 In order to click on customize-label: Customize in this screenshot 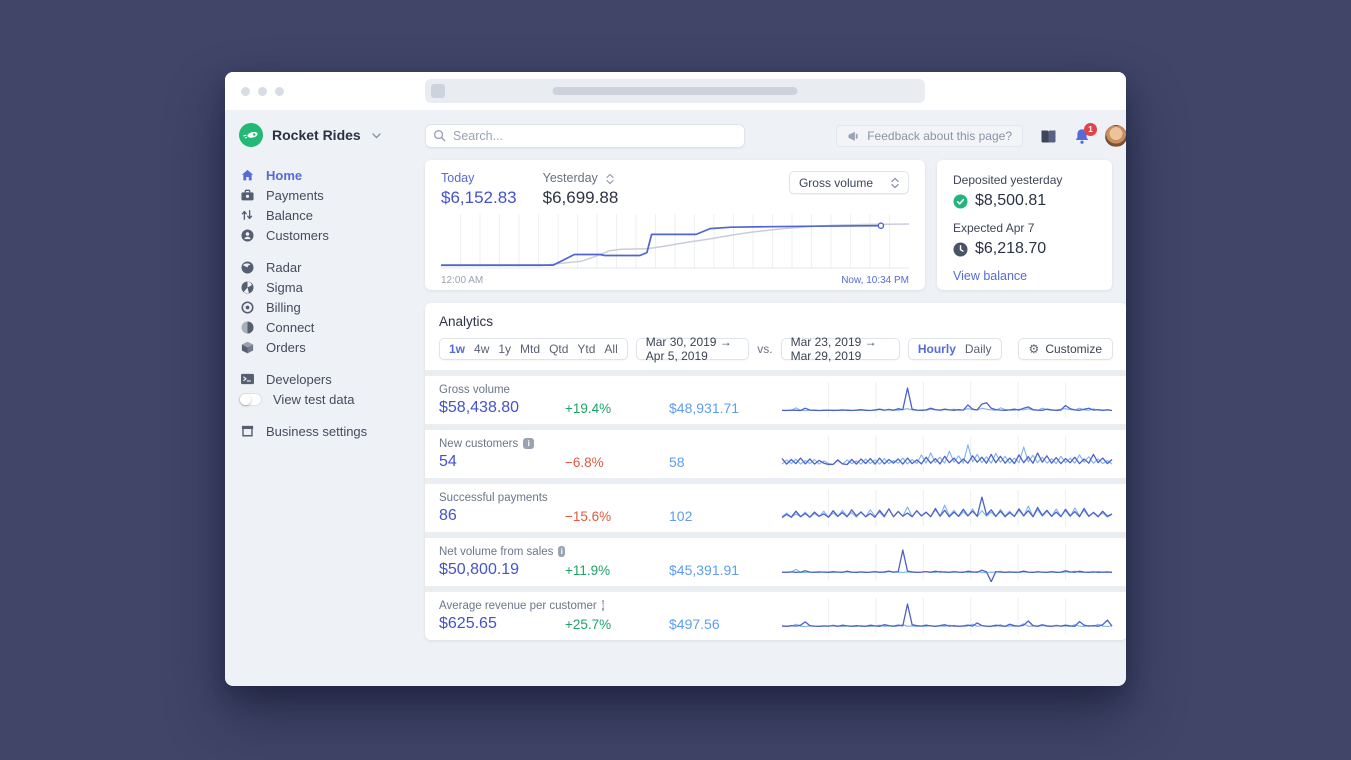, I will do `click(1073, 349)`.